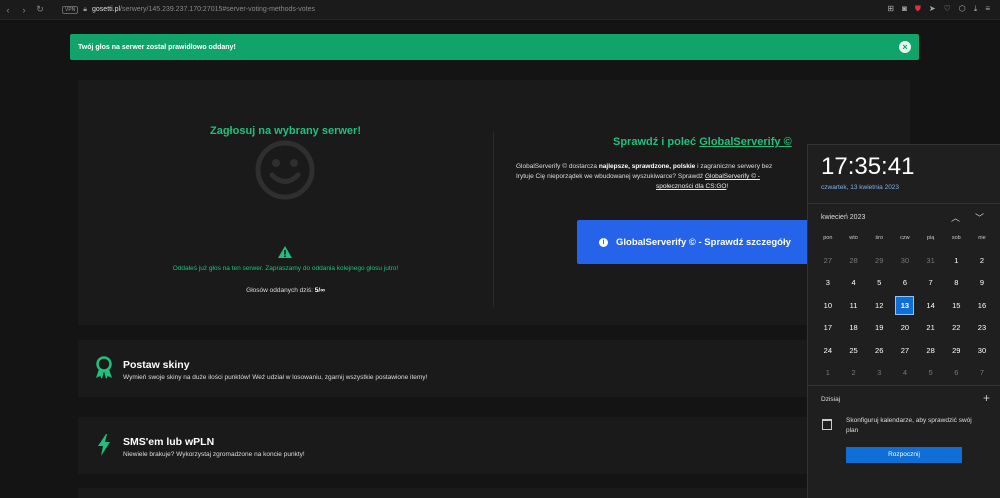 This screenshot has height=498, width=1000. Describe the element at coordinates (727, 186) in the screenshot. I see `gs-desc-end: !` at that location.